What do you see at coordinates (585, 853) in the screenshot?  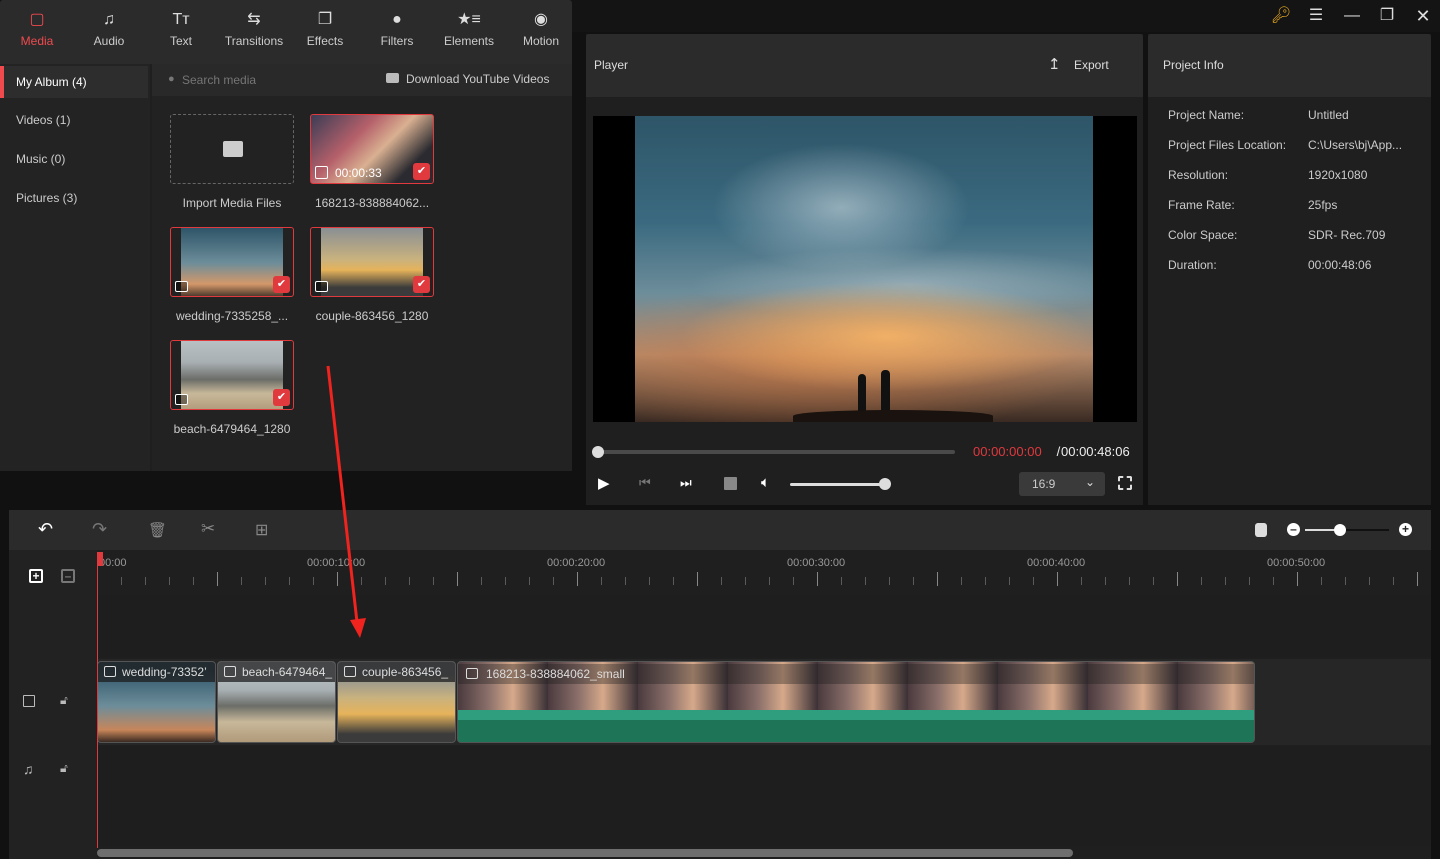 I see `timeline-scrollbar` at bounding box center [585, 853].